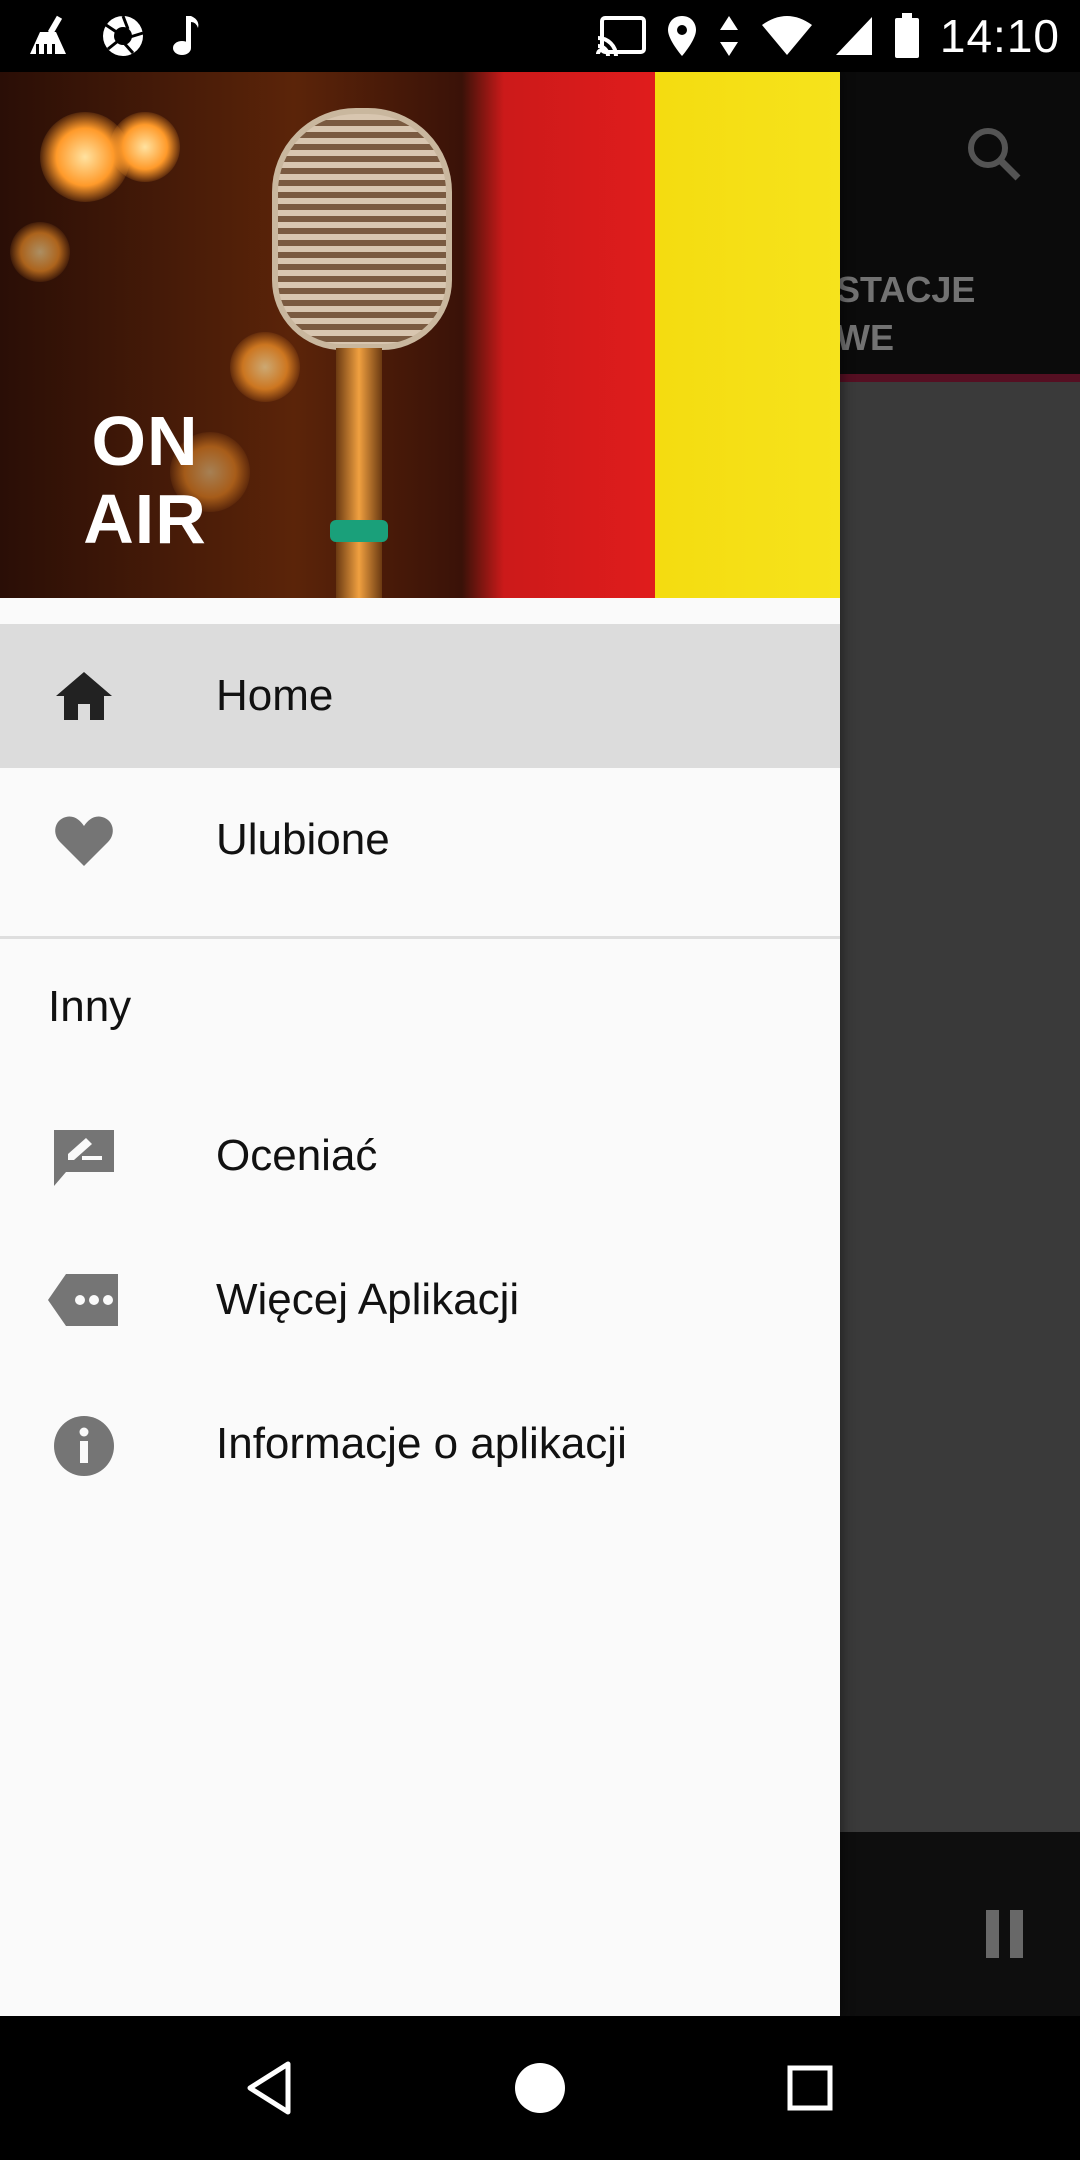 The height and width of the screenshot is (2160, 1080). Describe the element at coordinates (620, 36) in the screenshot. I see `cast-icon` at that location.